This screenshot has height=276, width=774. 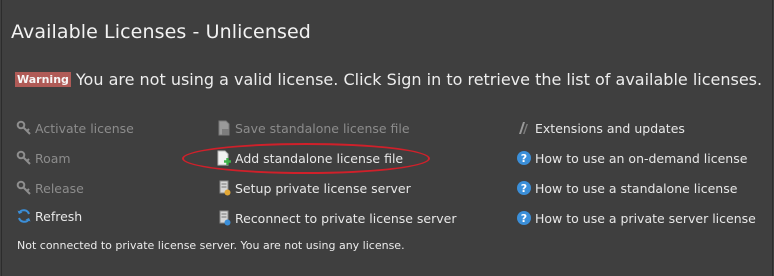 What do you see at coordinates (313, 128) in the screenshot?
I see `save-standalone-license-link: Save standalone license file` at bounding box center [313, 128].